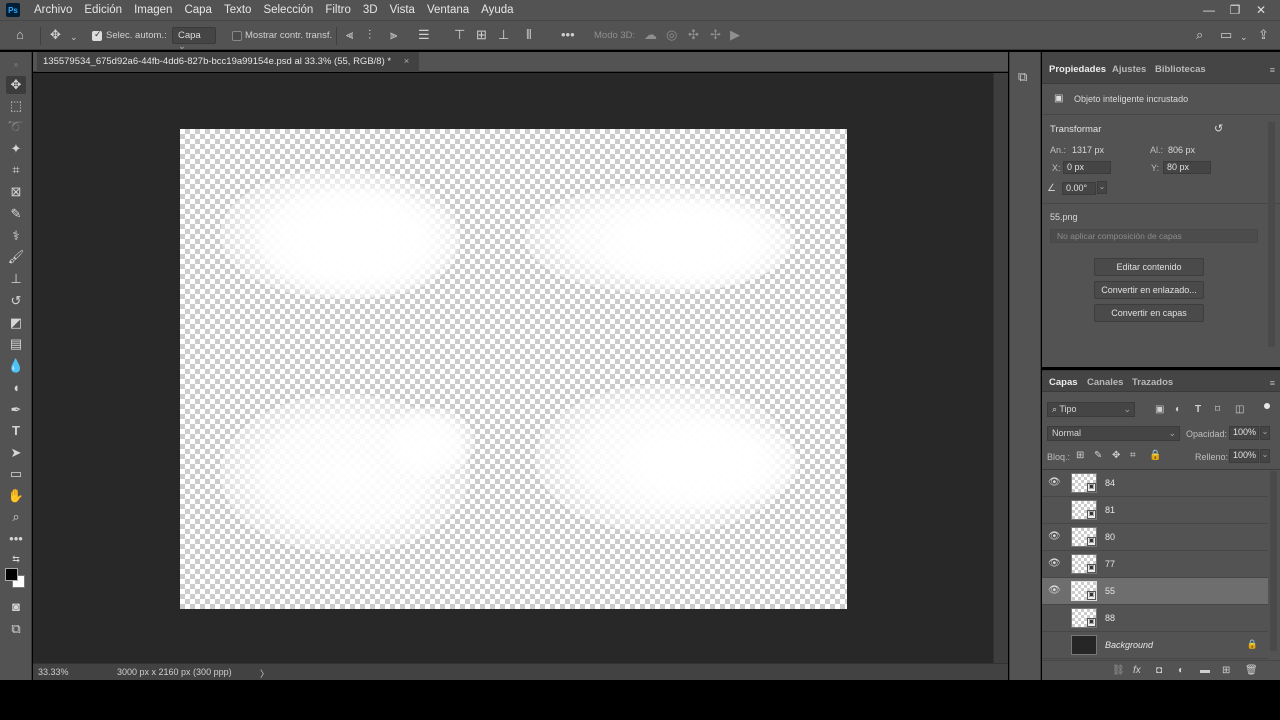  I want to click on layer-row-77: 👁 ▣ 77, so click(1155, 564).